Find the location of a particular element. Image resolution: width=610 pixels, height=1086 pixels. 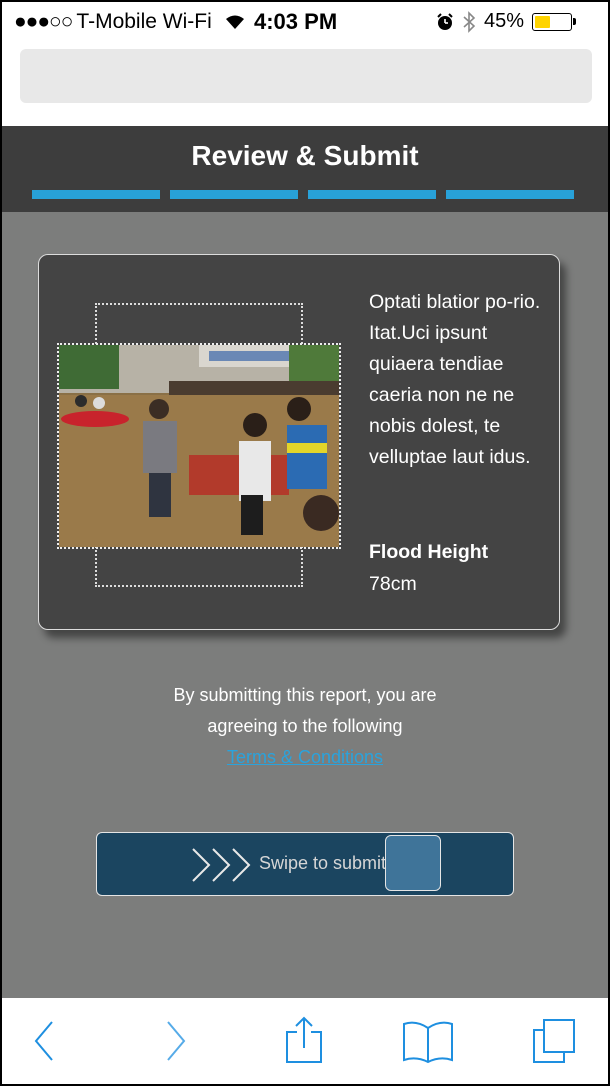

status-time: 4:03 PM is located at coordinates (296, 21).